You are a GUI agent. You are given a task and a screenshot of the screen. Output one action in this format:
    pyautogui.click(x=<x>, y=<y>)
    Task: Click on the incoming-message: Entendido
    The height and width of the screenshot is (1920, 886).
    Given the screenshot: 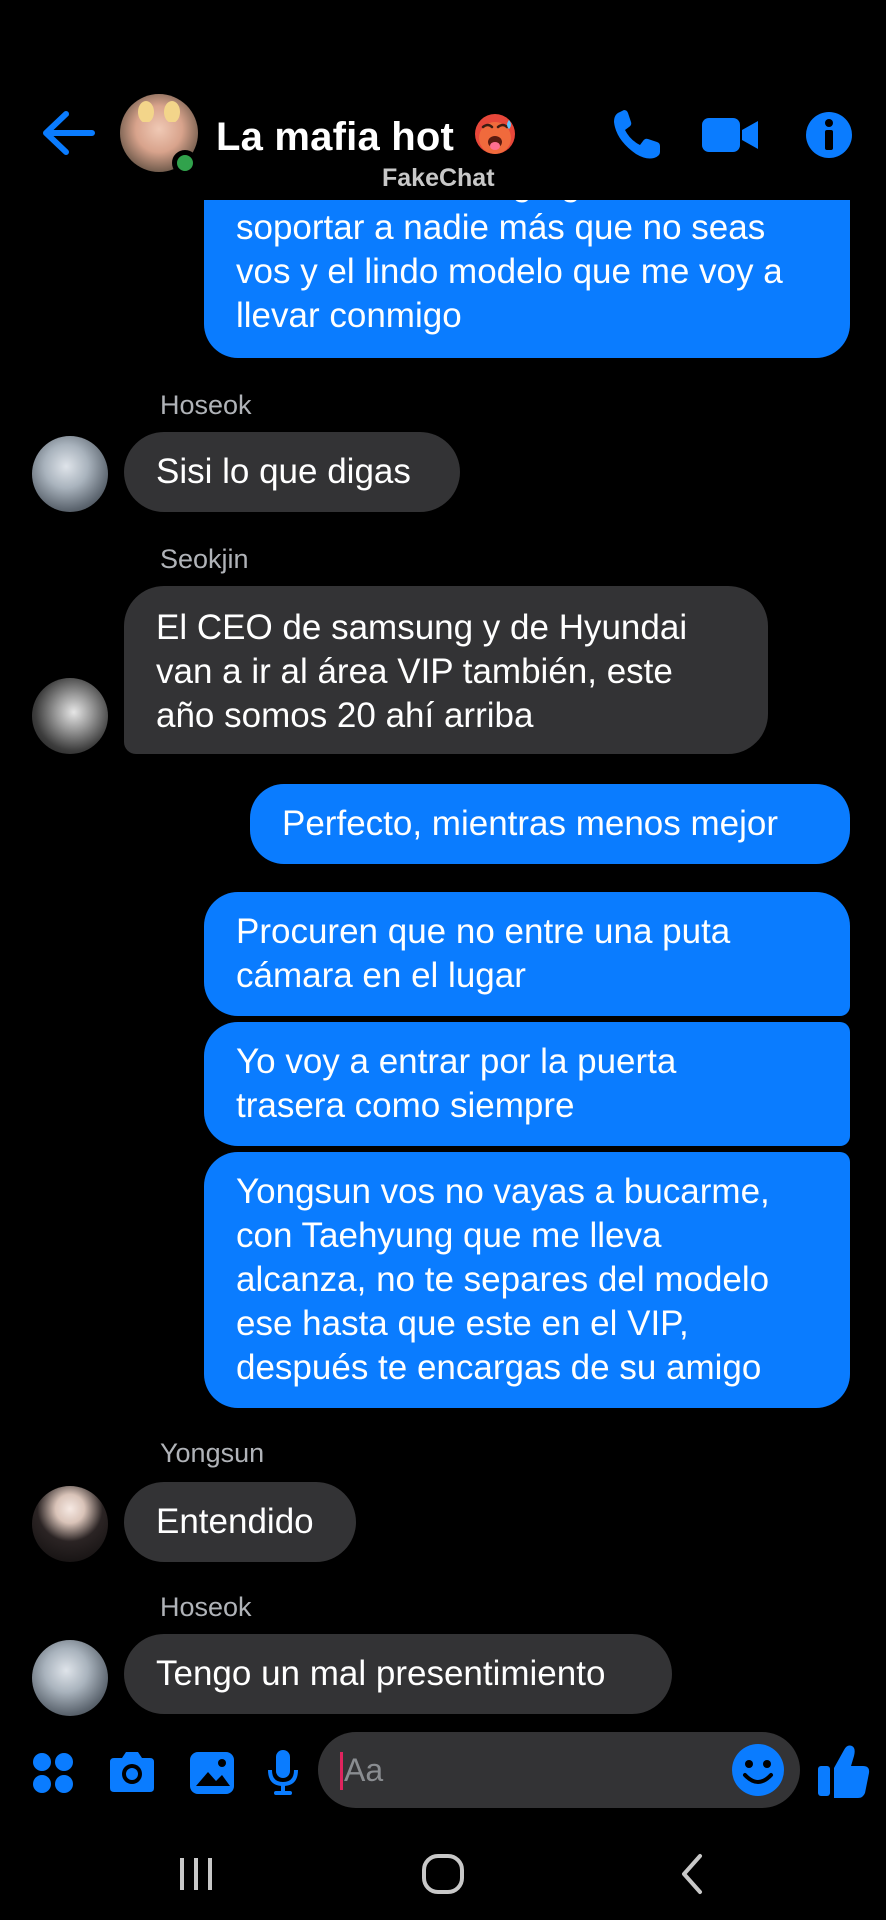 What is the action you would take?
    pyautogui.click(x=240, y=1522)
    